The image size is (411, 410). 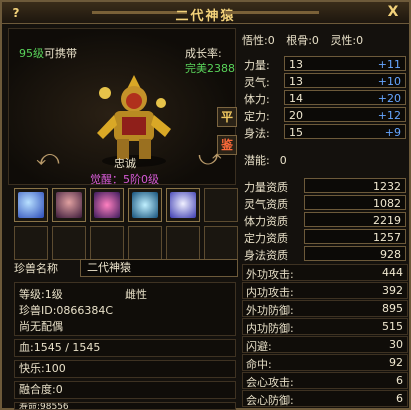 What do you see at coordinates (392, 308) in the screenshot?
I see `combat-stat-value: 895` at bounding box center [392, 308].